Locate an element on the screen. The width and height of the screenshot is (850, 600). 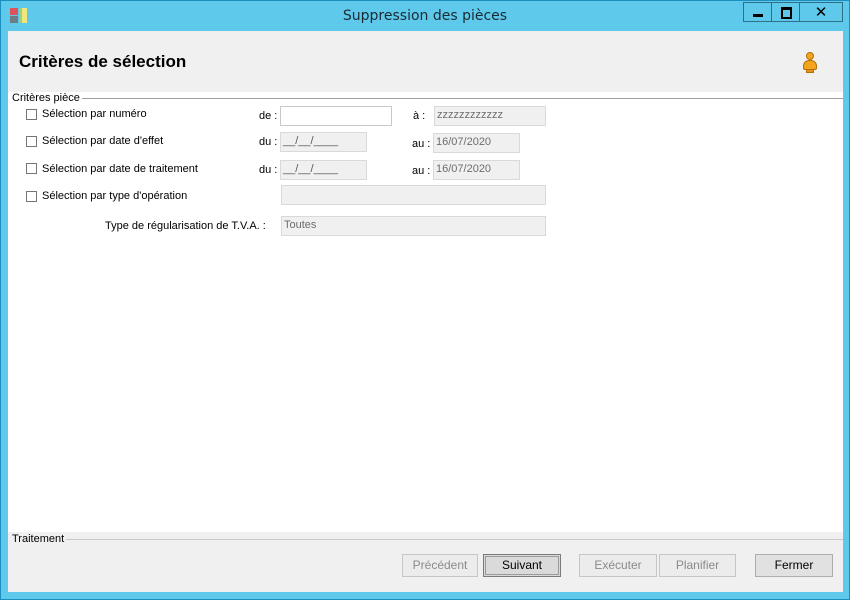
date-traitement-to-prefix: au : is located at coordinates (421, 171).